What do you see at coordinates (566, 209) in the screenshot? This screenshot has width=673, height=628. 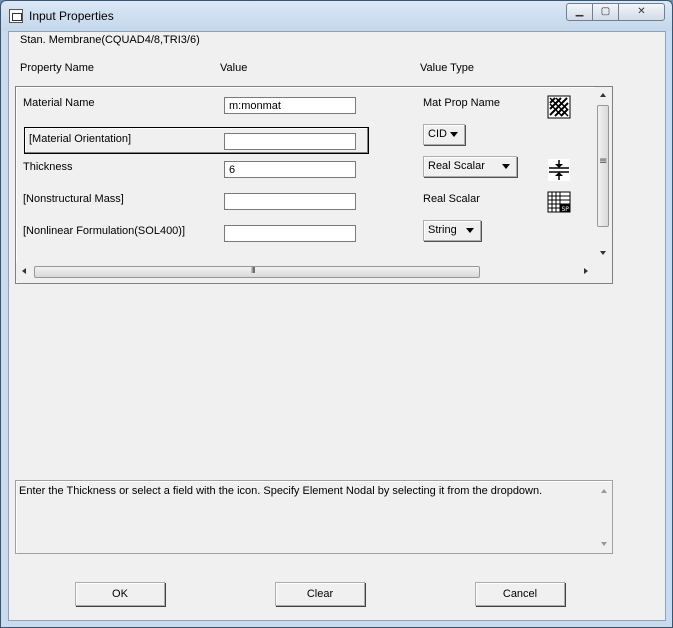 I see `svg-text: SP` at bounding box center [566, 209].